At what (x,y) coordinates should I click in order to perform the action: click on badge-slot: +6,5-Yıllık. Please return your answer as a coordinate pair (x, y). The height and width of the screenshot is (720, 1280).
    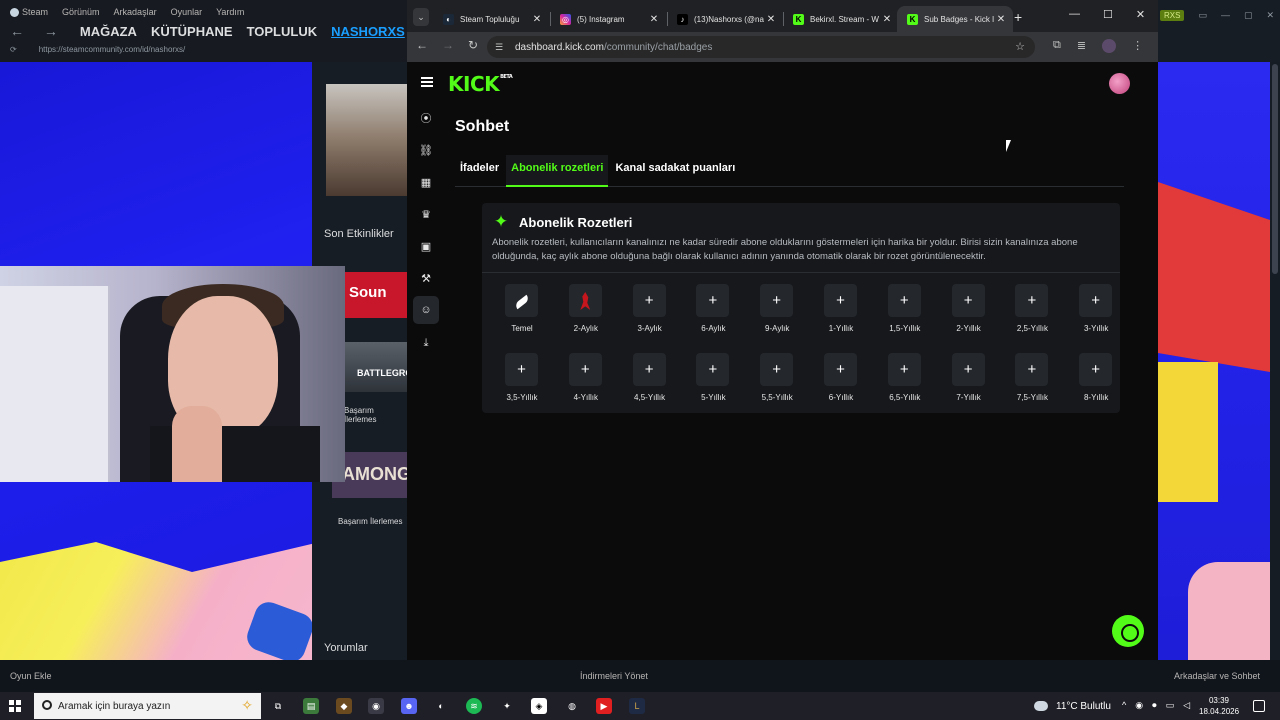
    Looking at the image, I should click on (907, 381).